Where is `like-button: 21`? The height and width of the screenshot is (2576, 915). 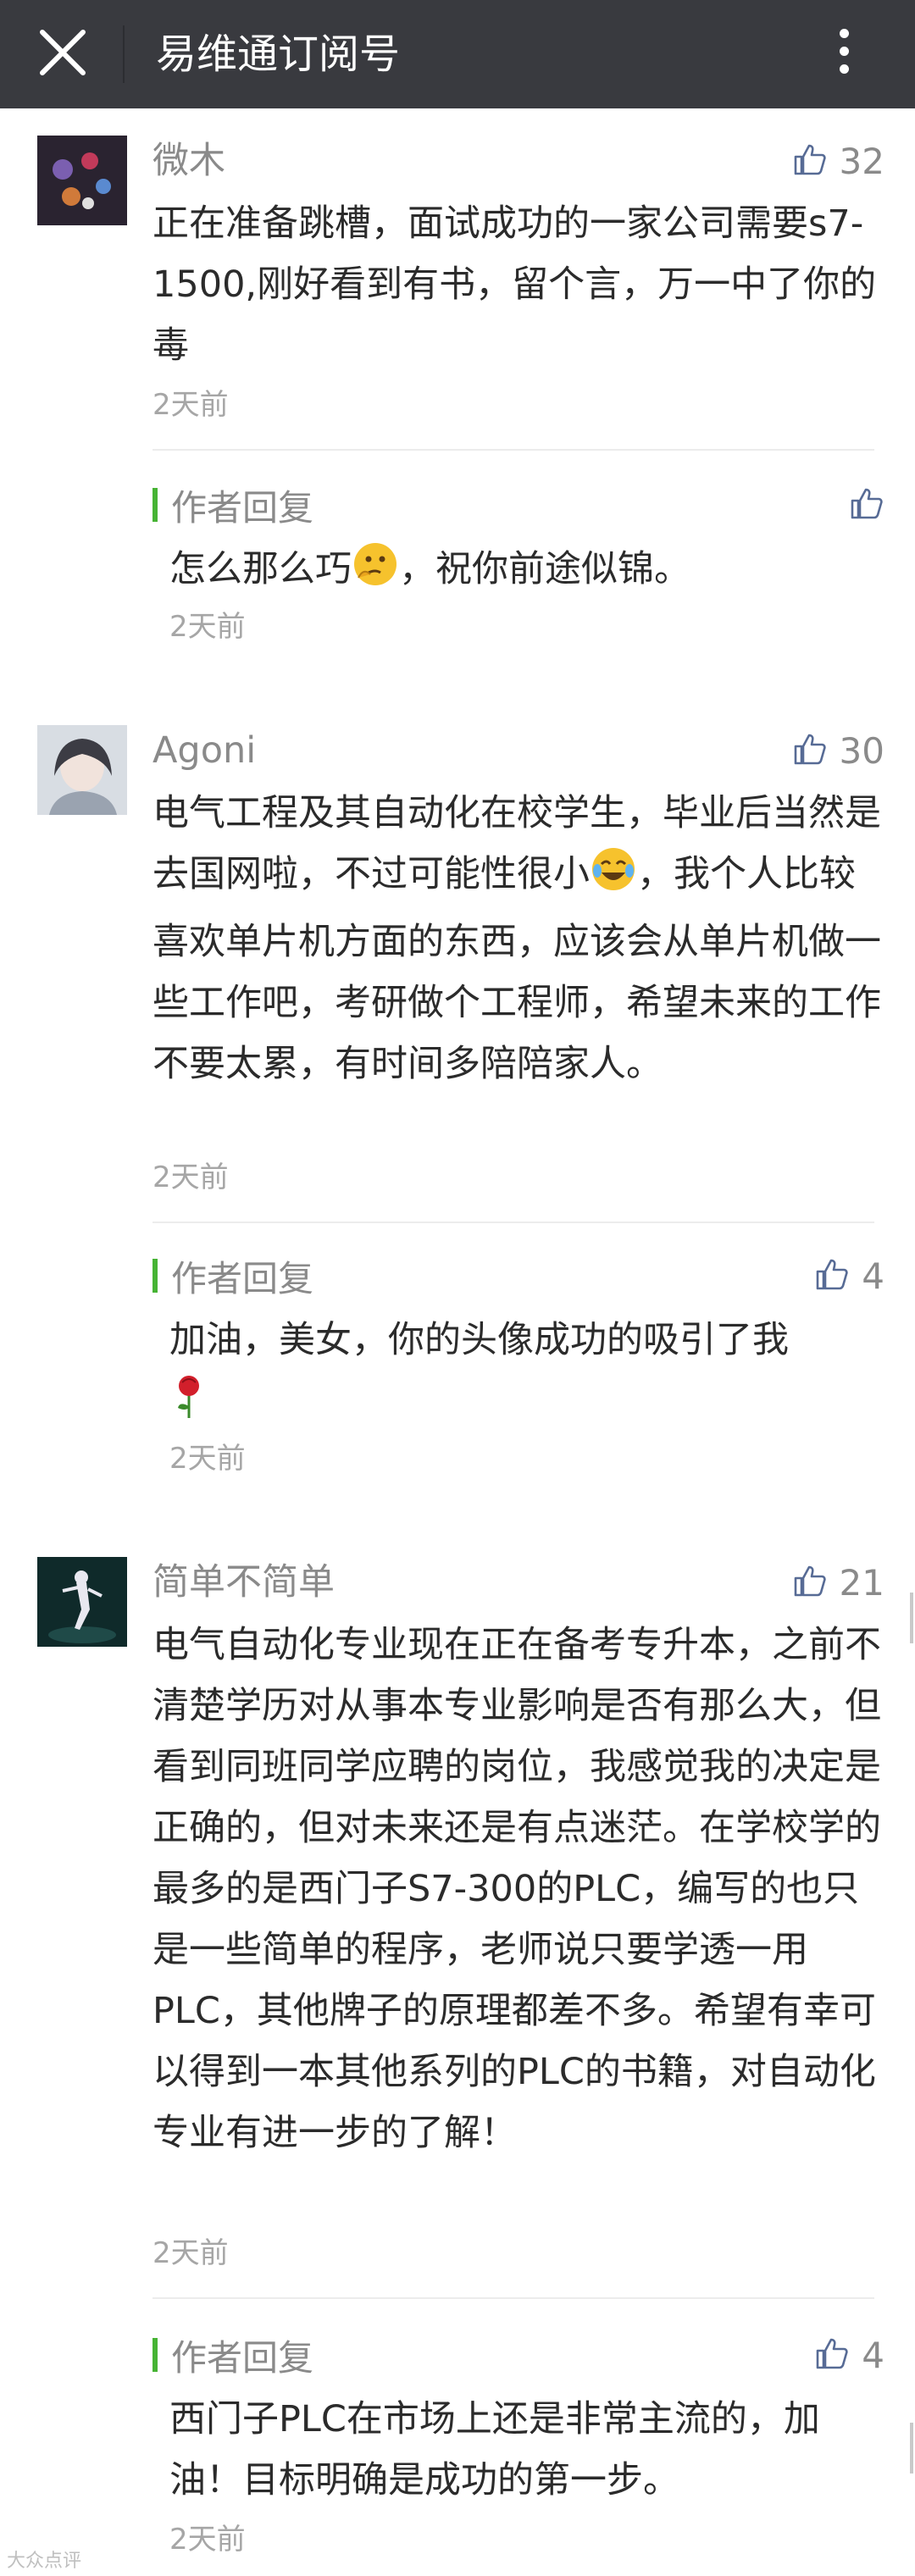 like-button: 21 is located at coordinates (838, 1582).